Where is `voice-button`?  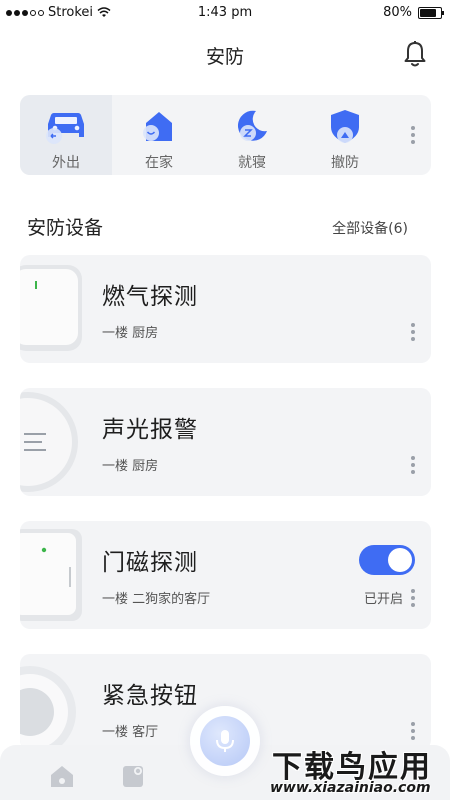
voice-button is located at coordinates (225, 741).